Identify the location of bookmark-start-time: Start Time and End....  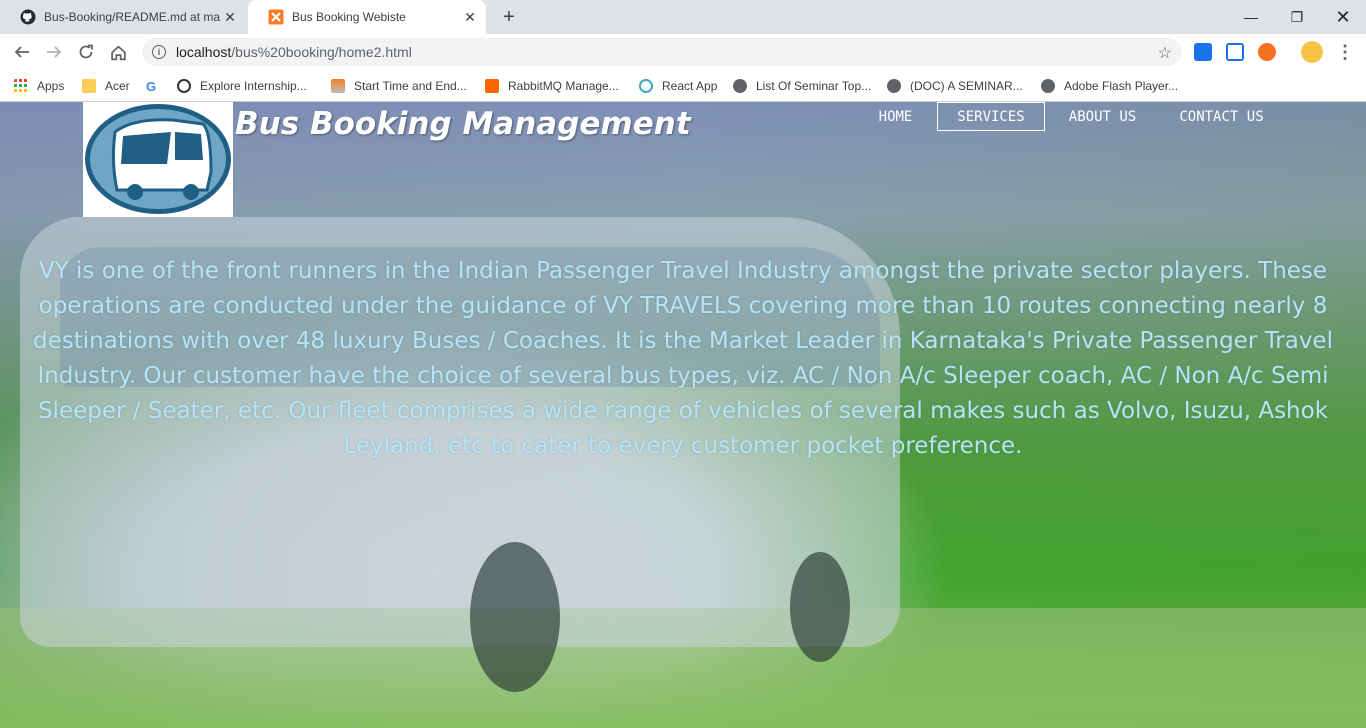
(399, 86).